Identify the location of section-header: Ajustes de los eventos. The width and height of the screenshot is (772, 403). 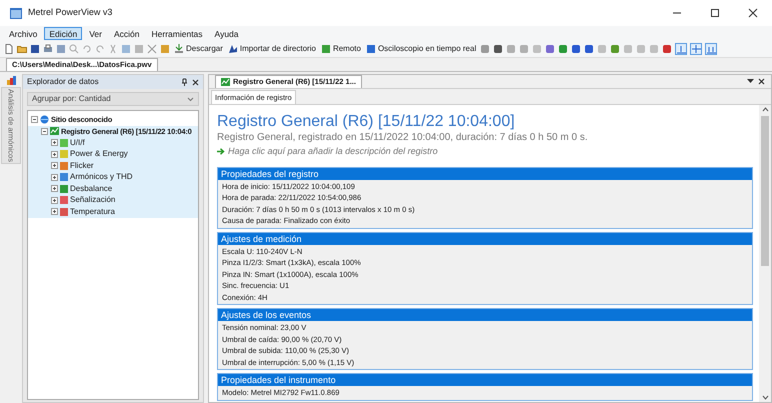
(485, 315).